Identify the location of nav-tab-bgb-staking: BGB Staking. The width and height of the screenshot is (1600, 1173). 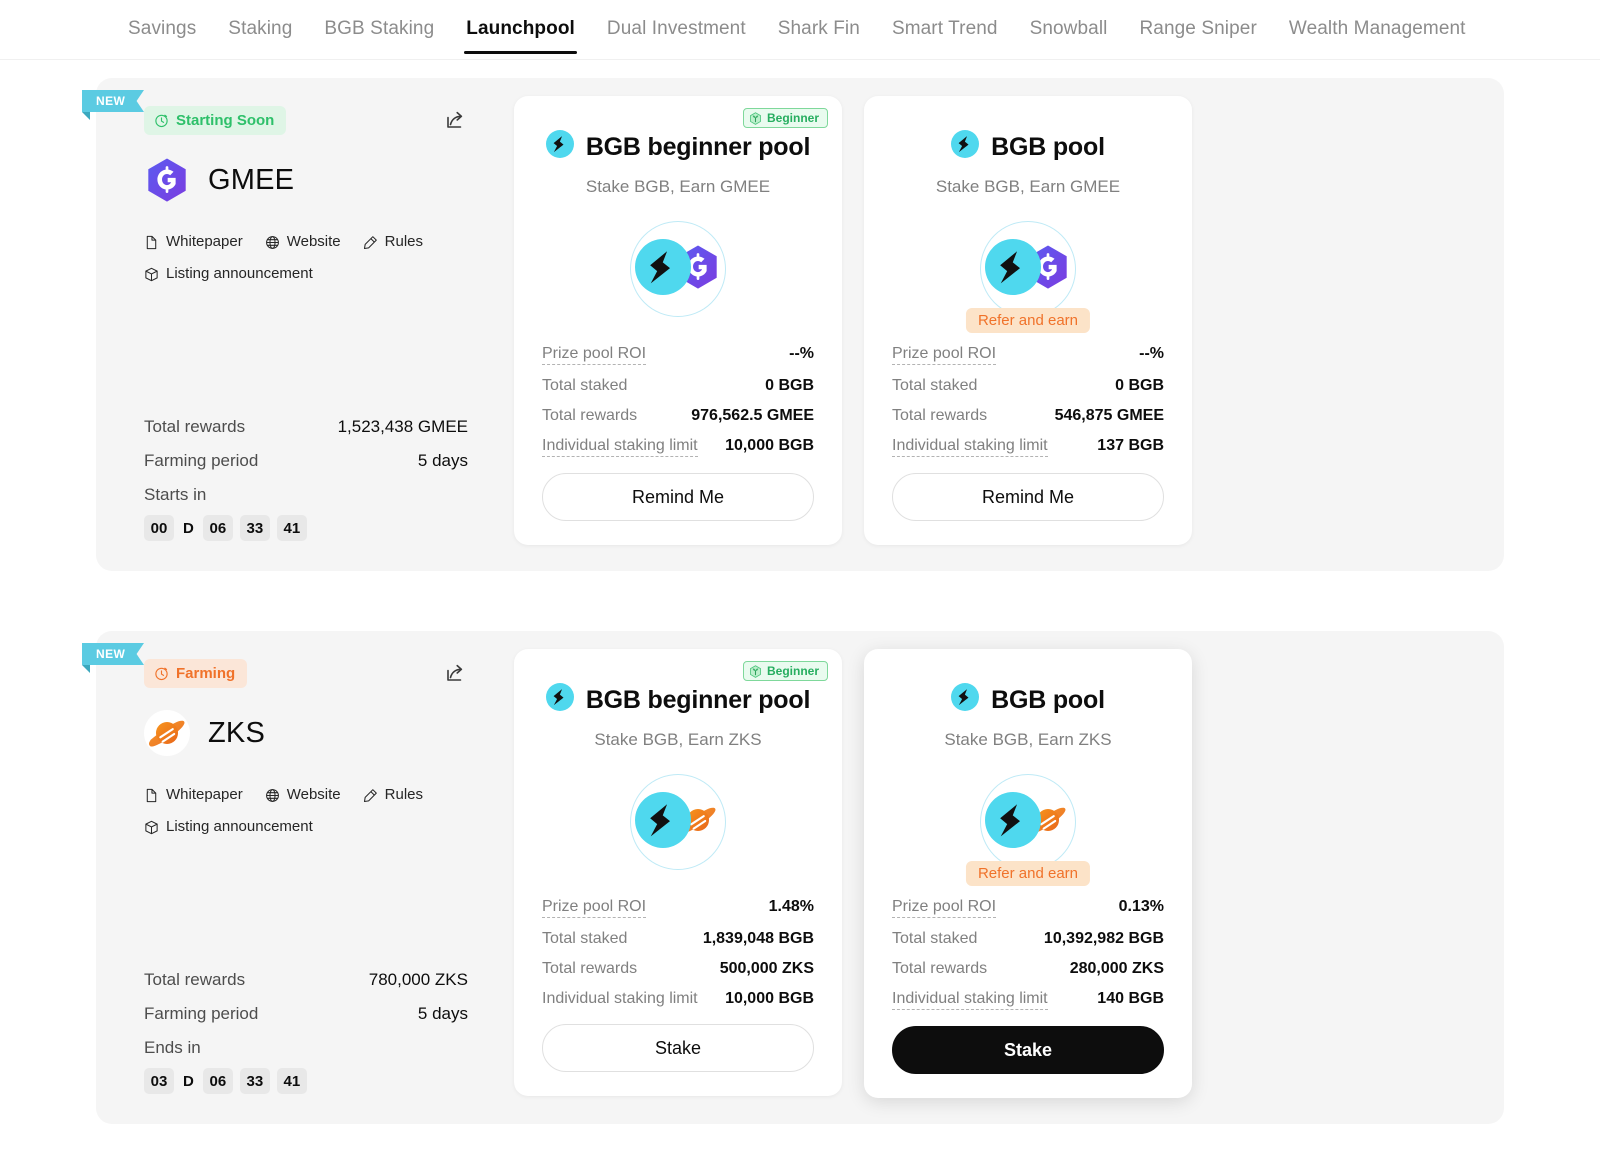
(379, 34).